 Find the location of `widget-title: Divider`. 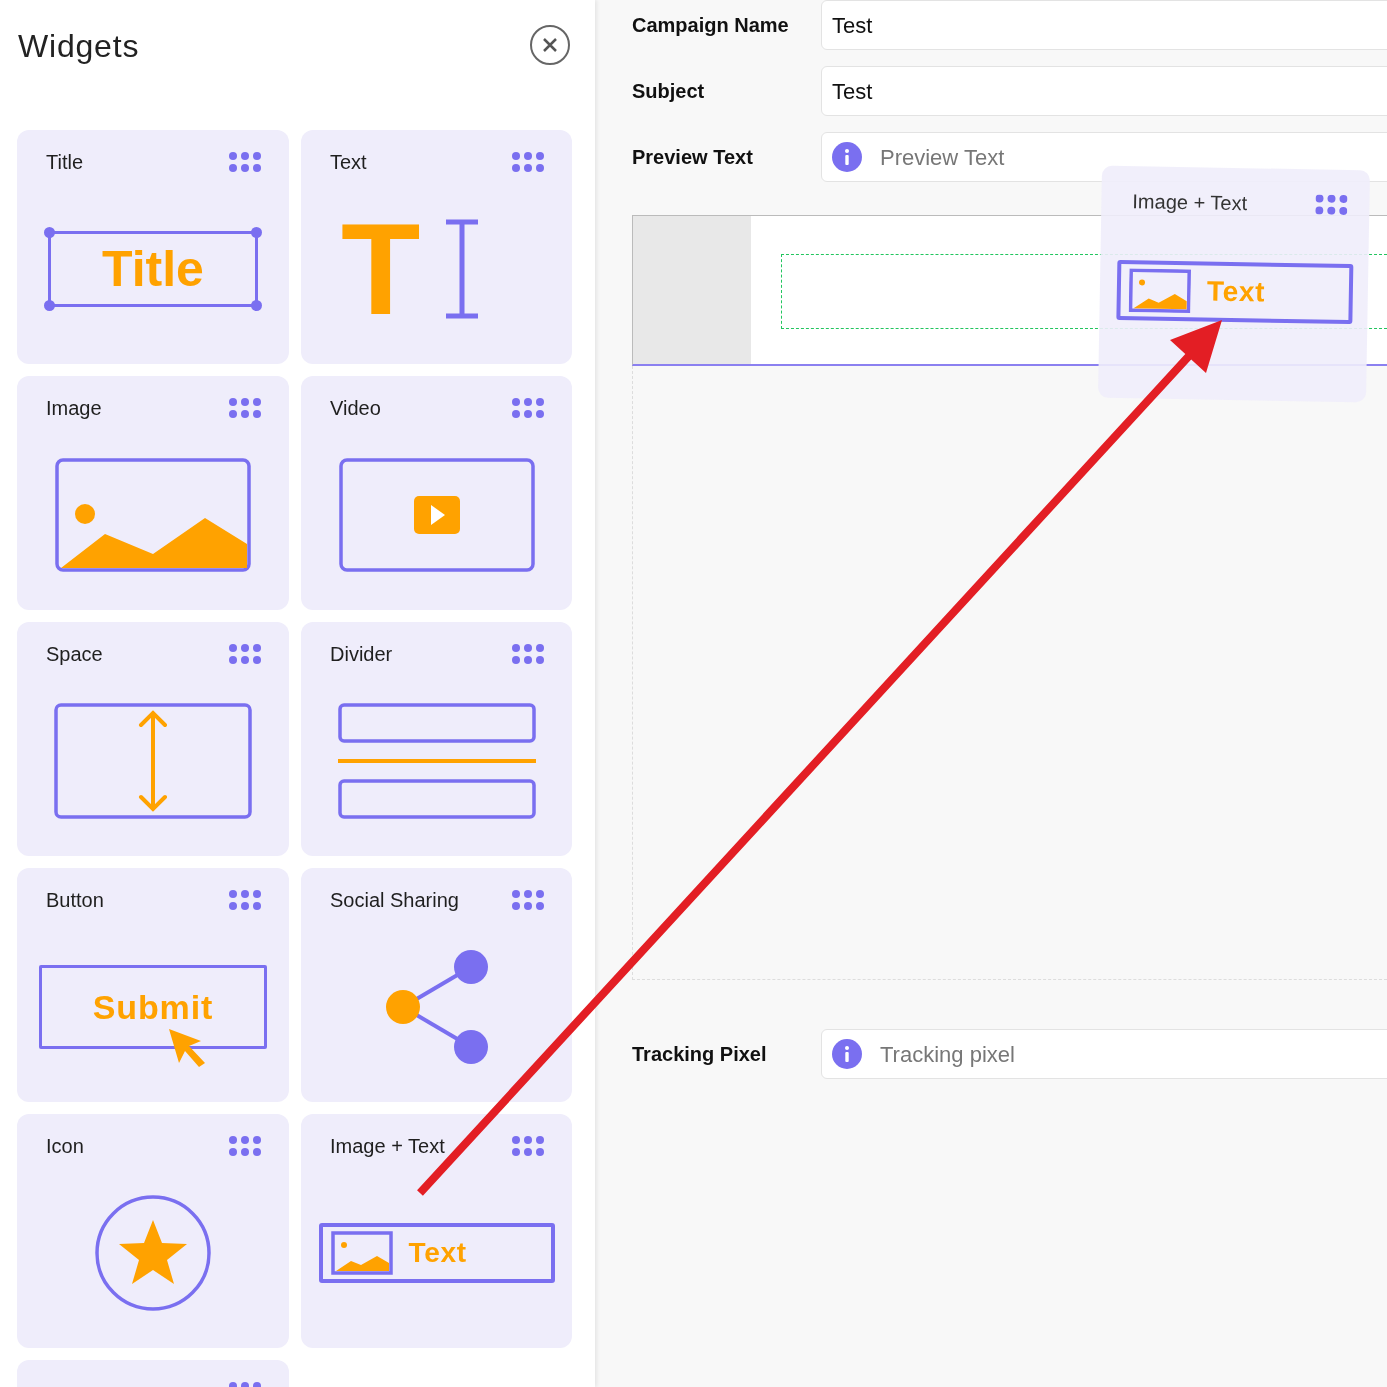

widget-title: Divider is located at coordinates (361, 654).